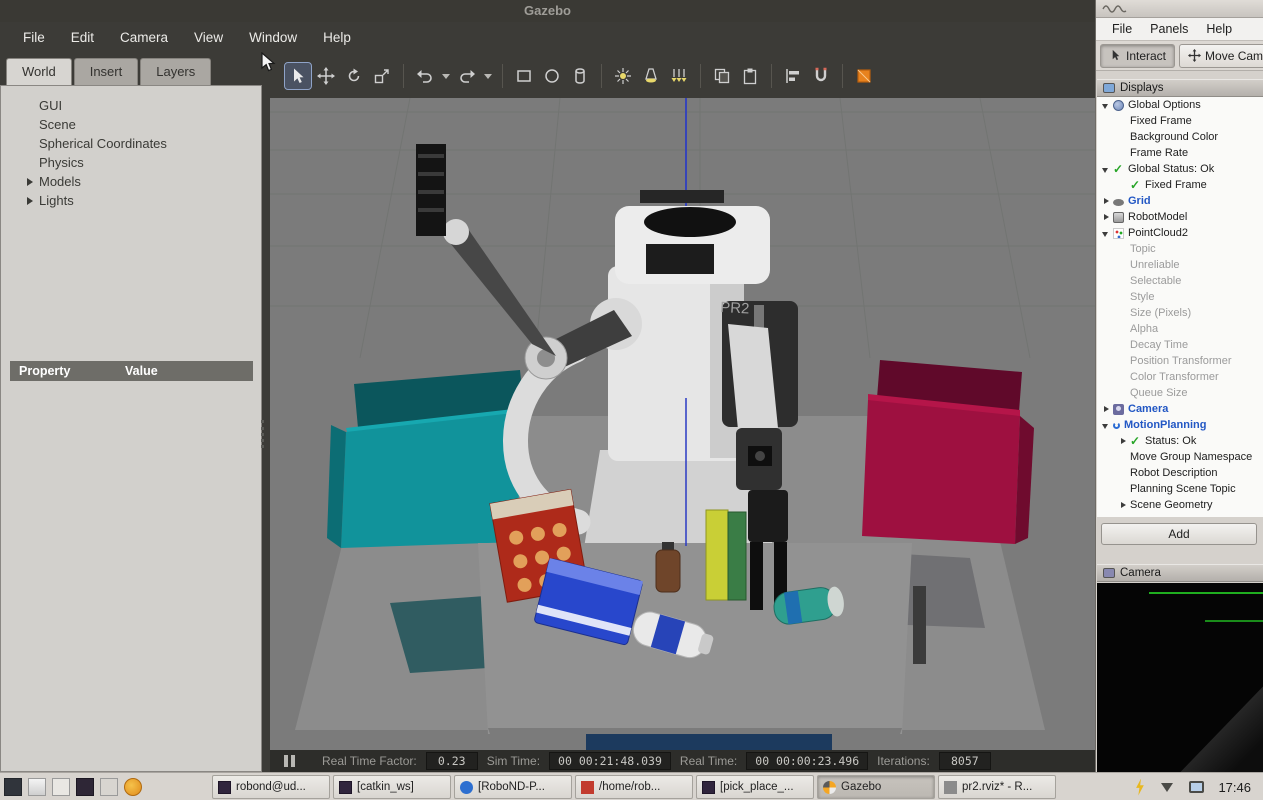 The width and height of the screenshot is (1263, 800). What do you see at coordinates (1180, 105) in the screenshot?
I see `display-tree-item: Global Options` at bounding box center [1180, 105].